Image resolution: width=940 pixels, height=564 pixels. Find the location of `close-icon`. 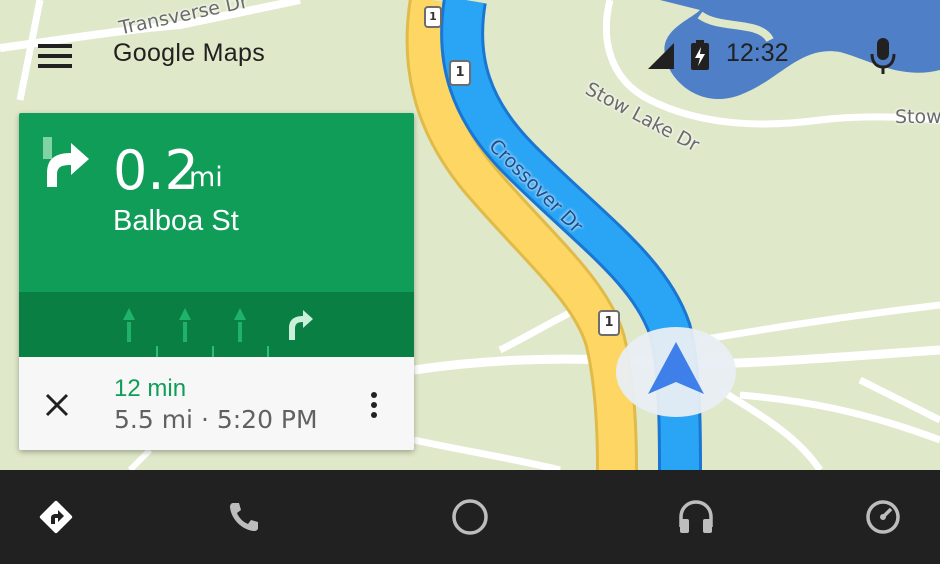

close-icon is located at coordinates (57, 407).